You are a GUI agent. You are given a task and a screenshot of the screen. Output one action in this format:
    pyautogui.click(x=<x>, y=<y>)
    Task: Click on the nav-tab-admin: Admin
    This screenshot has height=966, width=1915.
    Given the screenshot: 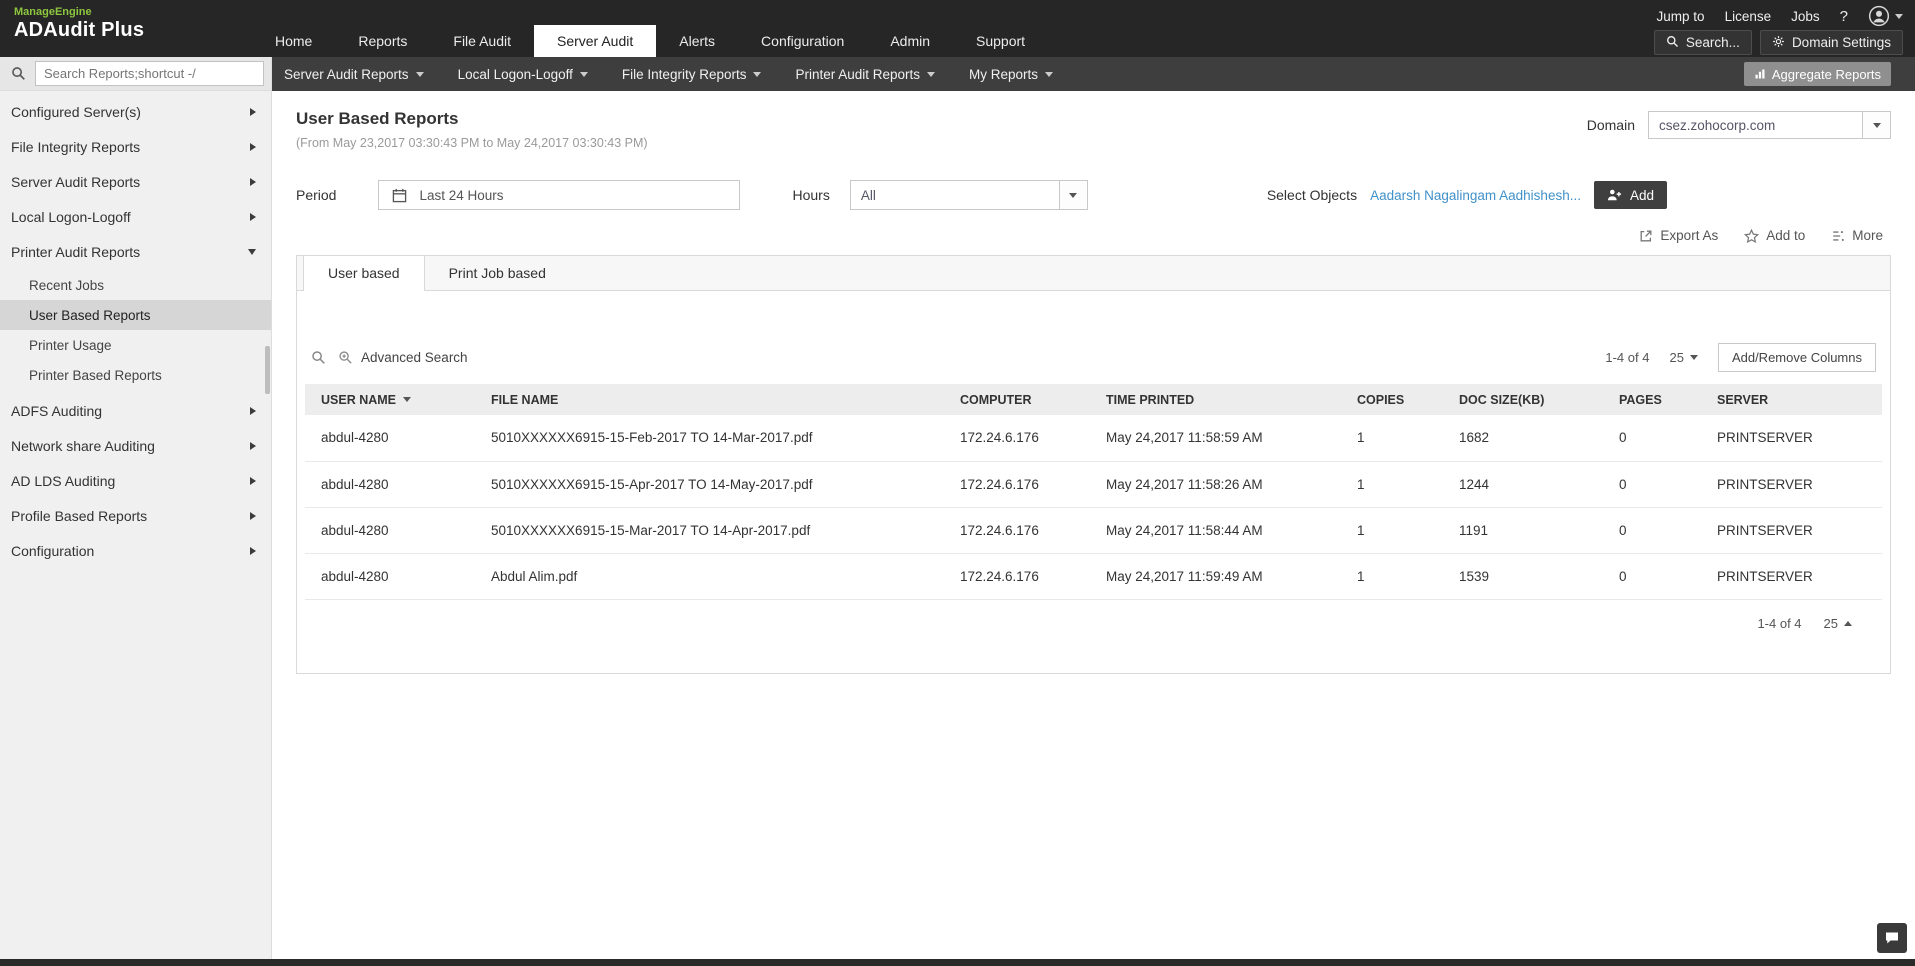 What is the action you would take?
    pyautogui.click(x=910, y=41)
    